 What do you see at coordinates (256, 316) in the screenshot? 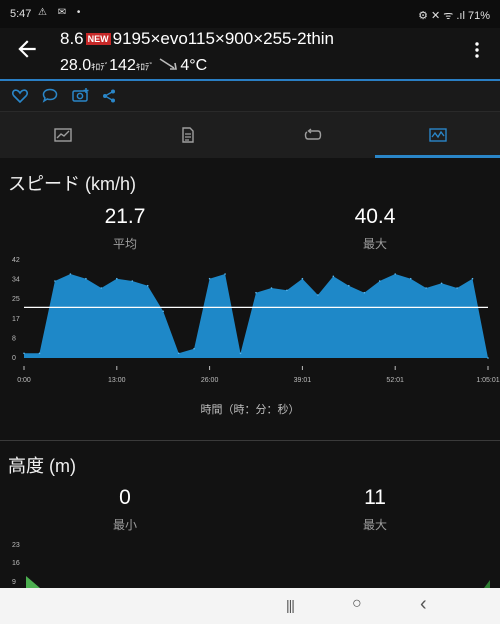
I see `speed-area-series` at bounding box center [256, 316].